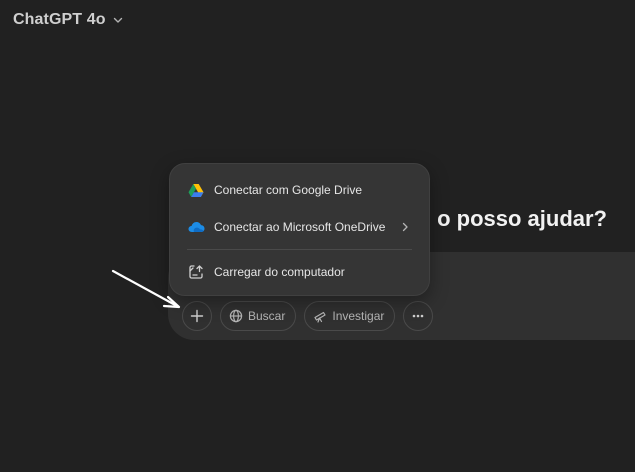  I want to click on menu-item-label: Conectar com Google Drive, so click(288, 190).